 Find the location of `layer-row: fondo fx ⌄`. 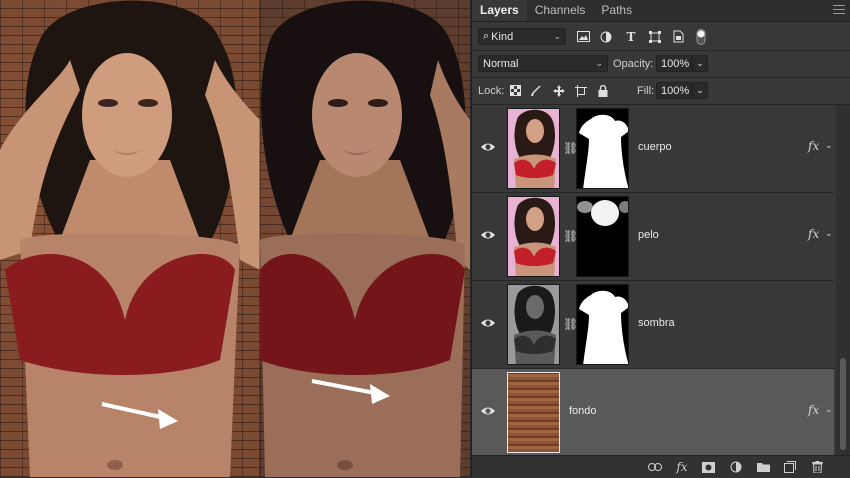

layer-row: fondo fx ⌄ is located at coordinates (653, 413).